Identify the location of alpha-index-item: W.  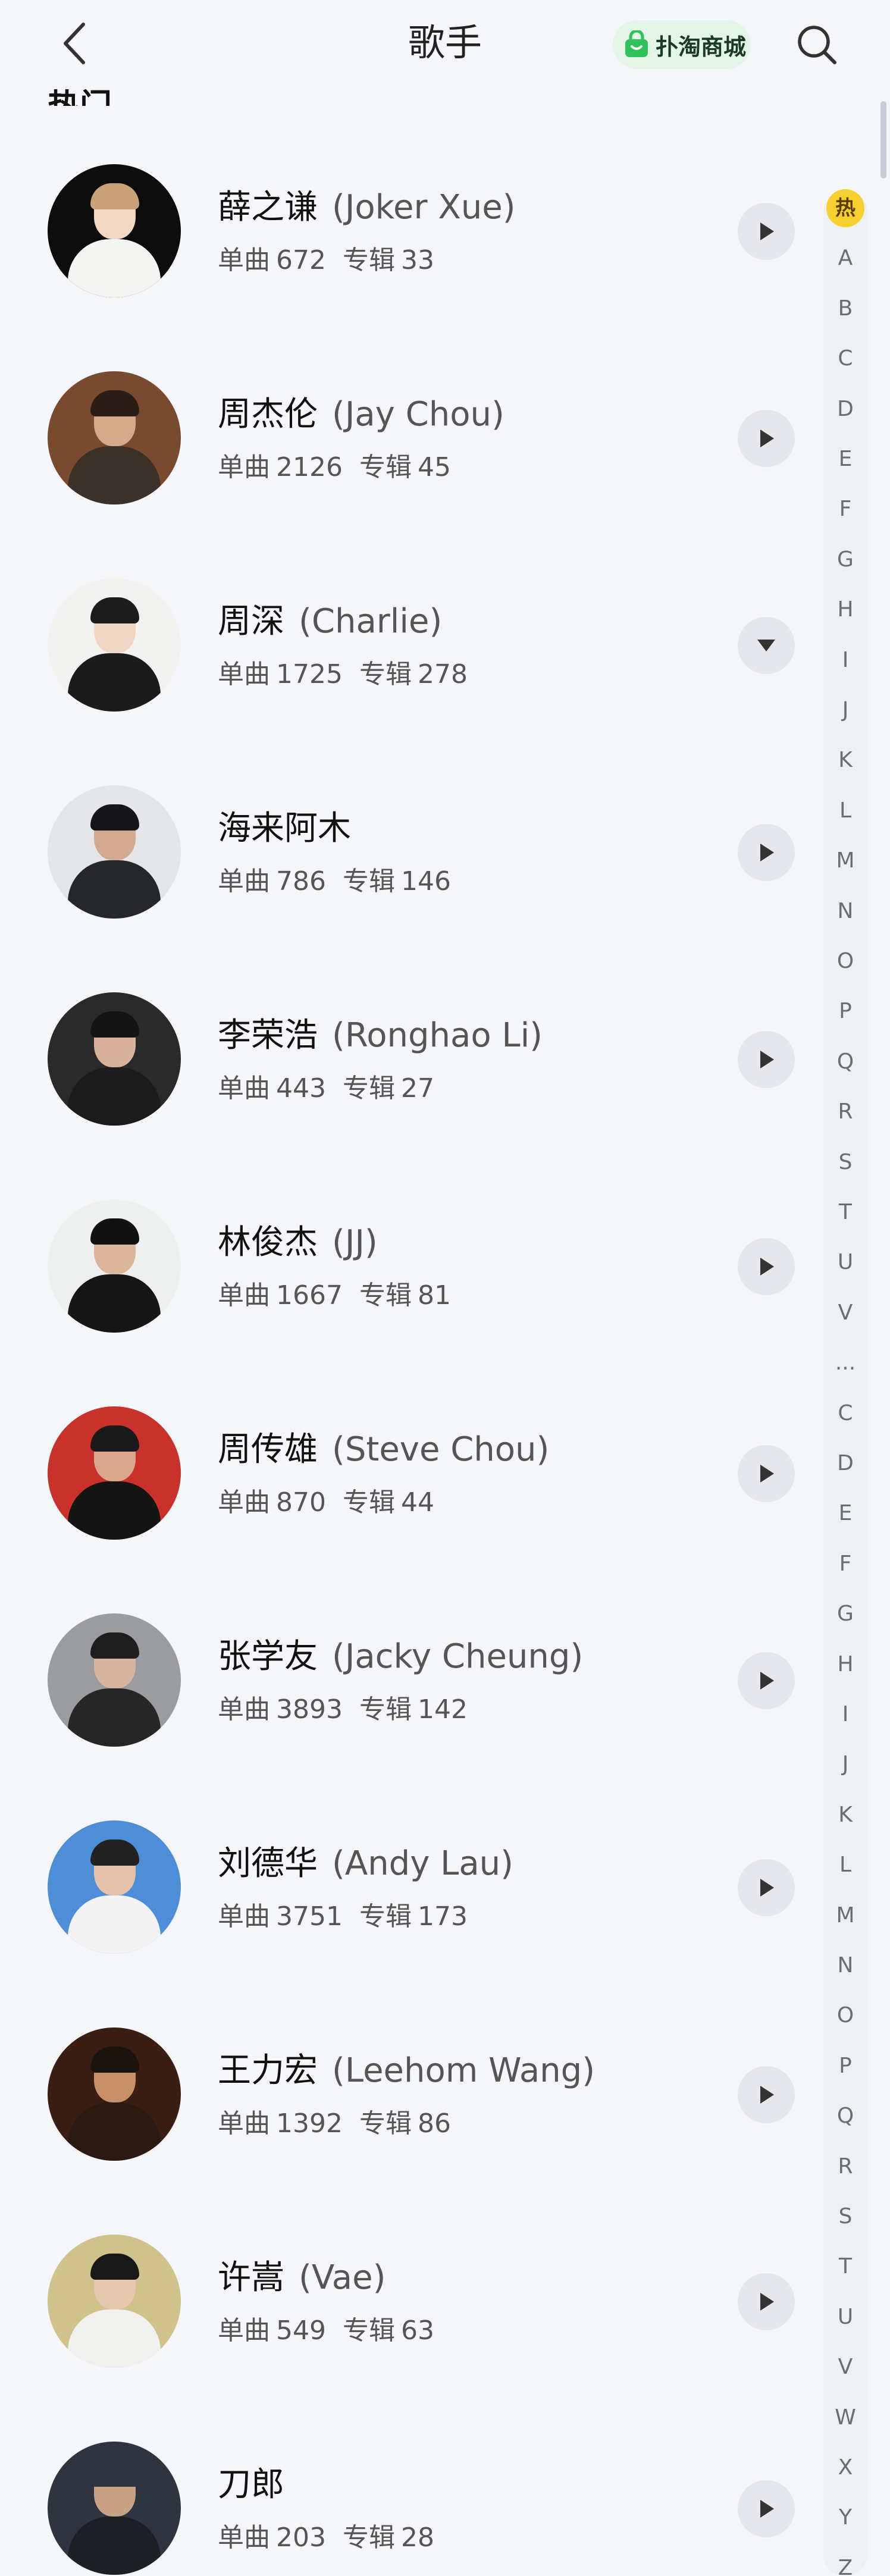
(845, 2418).